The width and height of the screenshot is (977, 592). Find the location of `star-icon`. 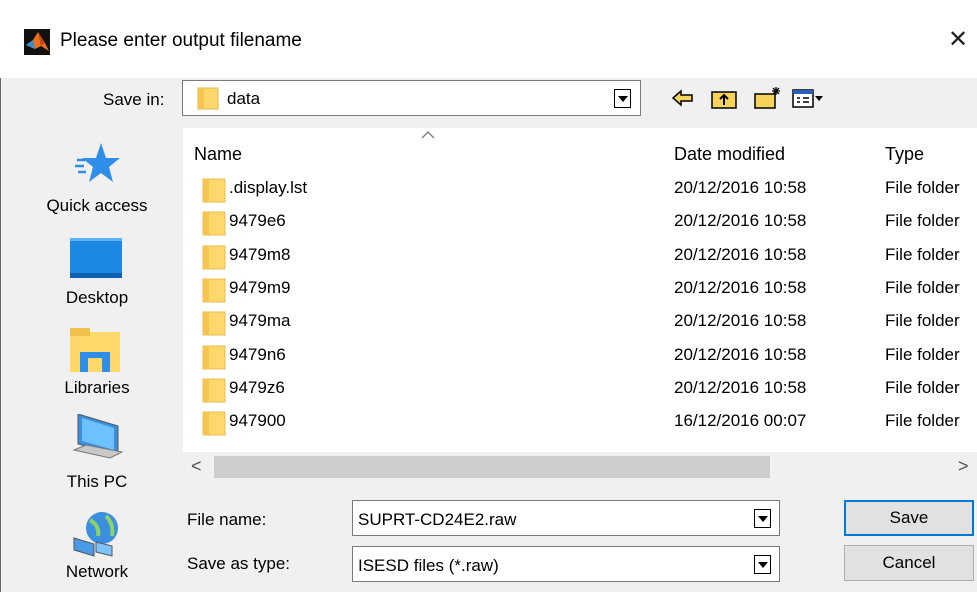

star-icon is located at coordinates (97, 162).